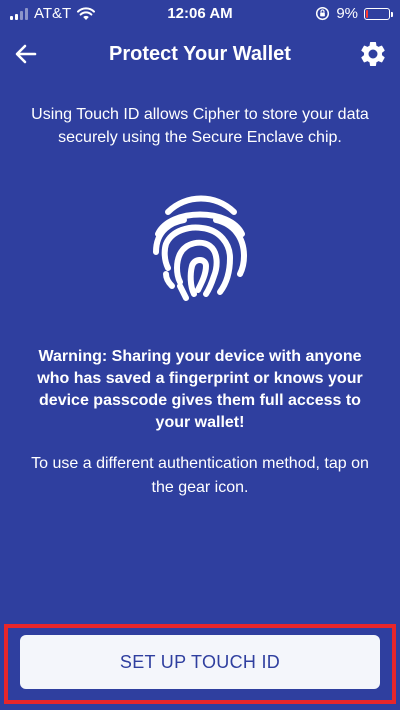 This screenshot has height=710, width=400. I want to click on battery-level-fill, so click(367, 13).